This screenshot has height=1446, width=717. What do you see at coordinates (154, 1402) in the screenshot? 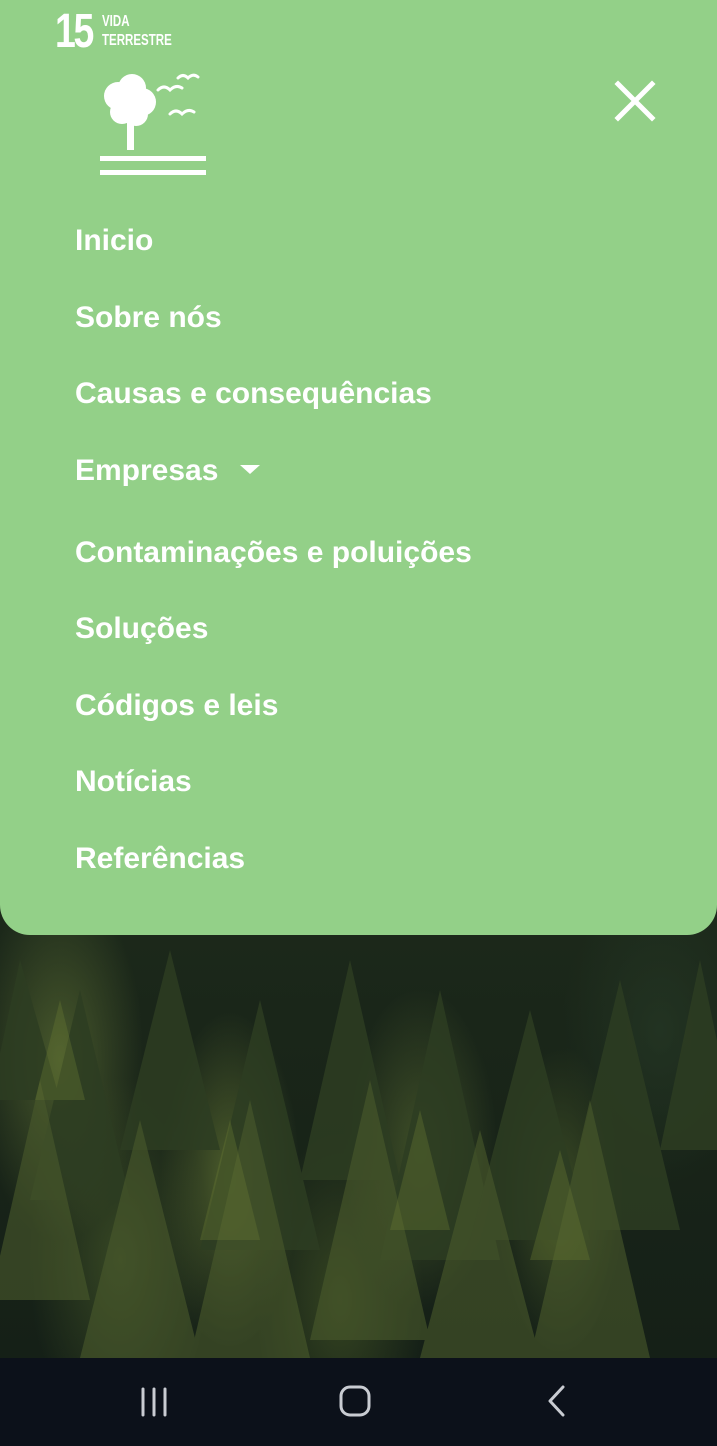
I see `recents-icon` at bounding box center [154, 1402].